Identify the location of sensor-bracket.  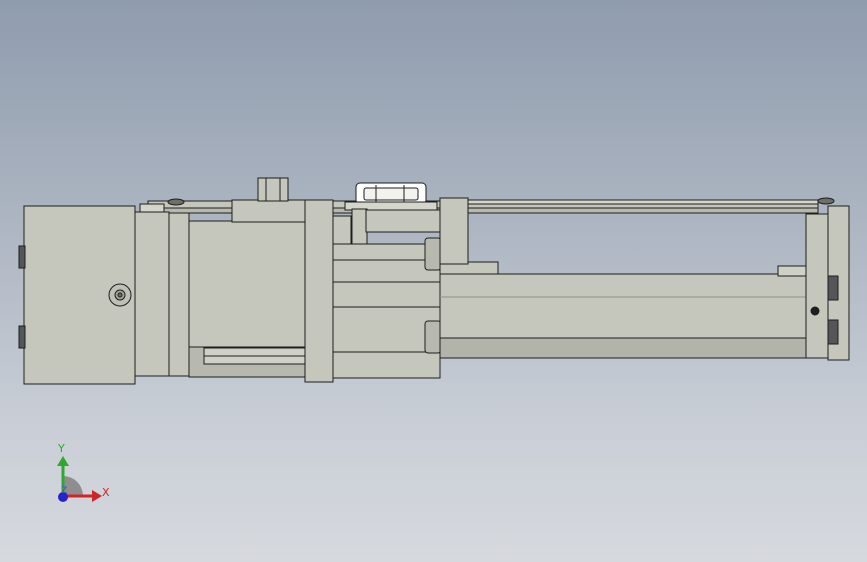
(392, 213).